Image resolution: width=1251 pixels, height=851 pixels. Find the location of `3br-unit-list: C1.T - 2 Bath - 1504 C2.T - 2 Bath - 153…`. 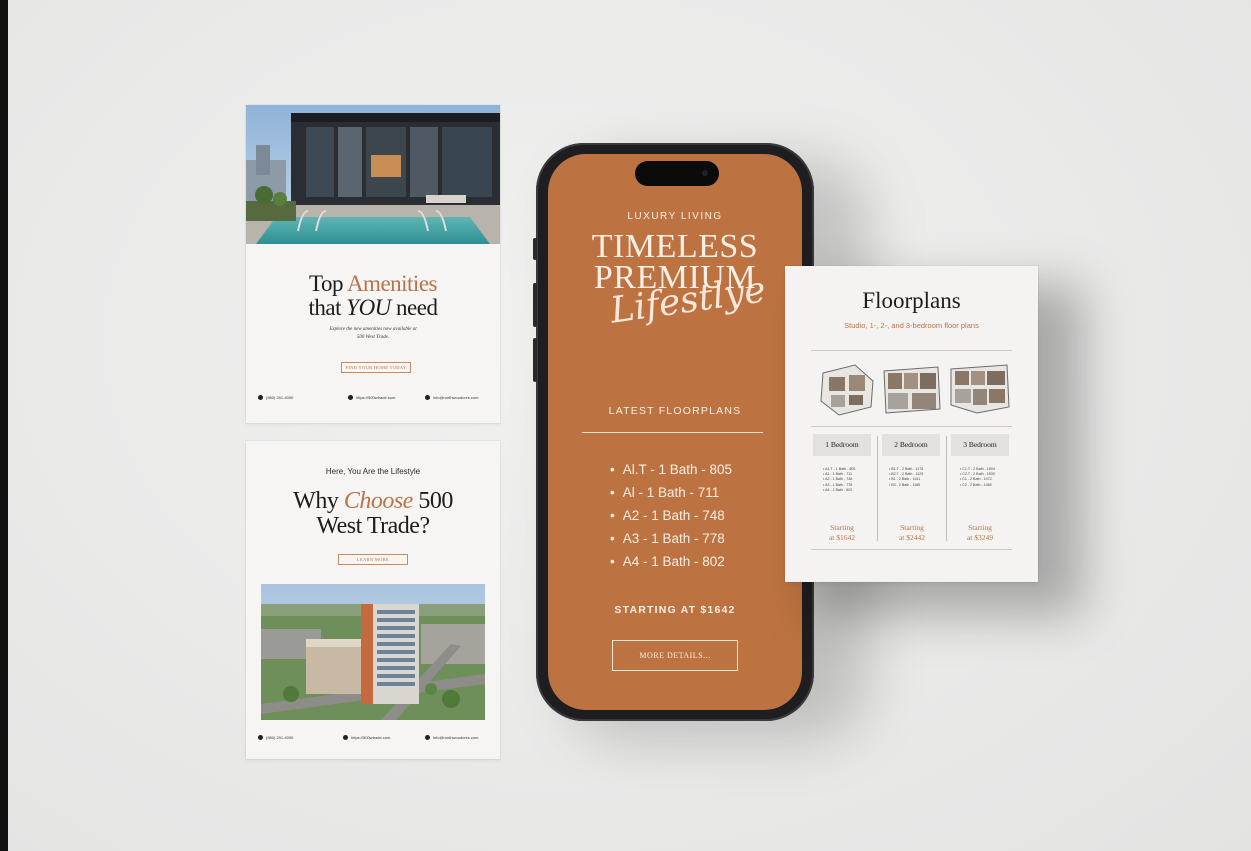

3br-unit-list: C1.T - 2 Bath - 1504 C2.T - 2 Bath - 153… is located at coordinates (977, 477).